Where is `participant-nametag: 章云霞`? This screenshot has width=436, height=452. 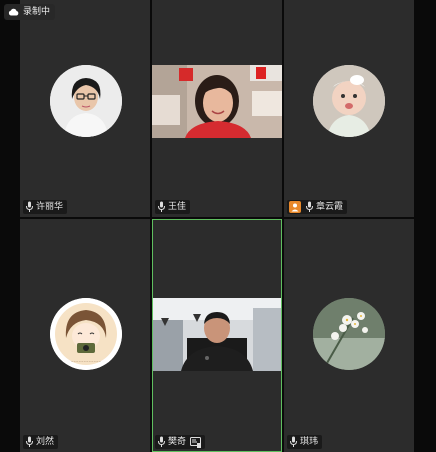
participant-nametag: 章云霞 is located at coordinates (317, 207).